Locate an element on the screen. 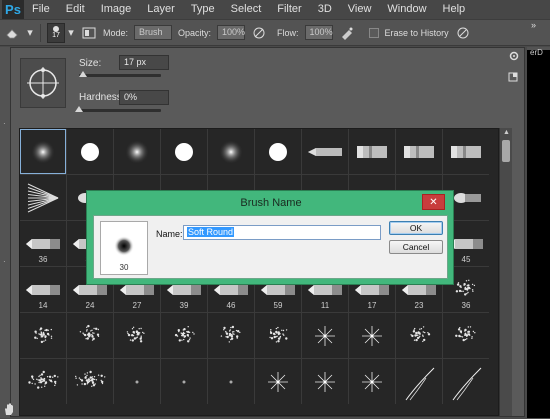  menu-image: Image is located at coordinates (116, 9).